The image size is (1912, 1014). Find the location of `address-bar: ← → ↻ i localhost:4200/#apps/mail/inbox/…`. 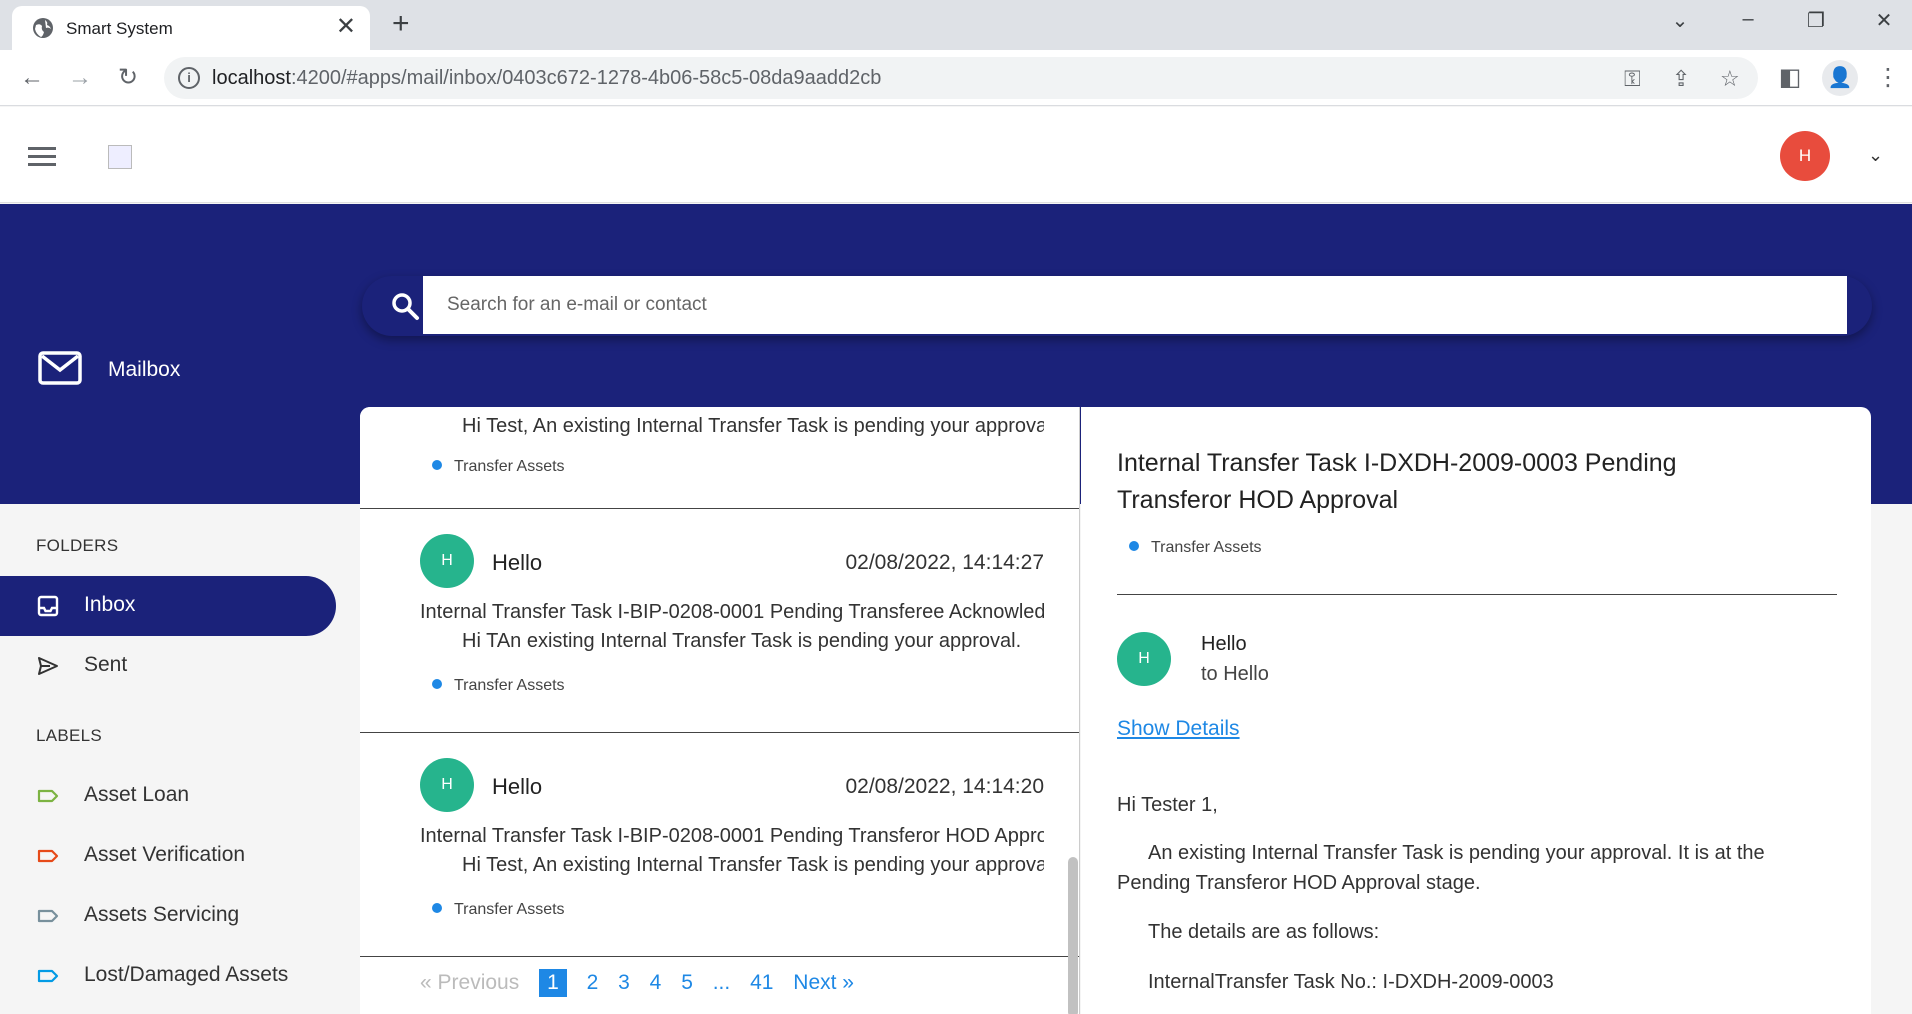

address-bar: ← → ↻ i localhost:4200/#apps/mail/inbox/… is located at coordinates (956, 78).